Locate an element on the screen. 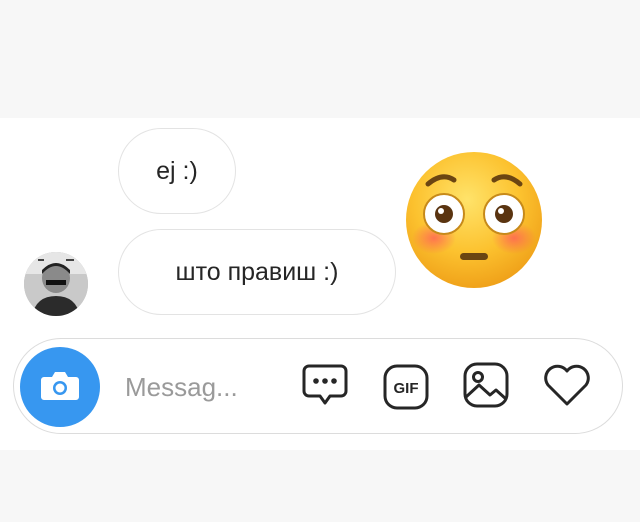  gif-button: GIF is located at coordinates (406, 387).